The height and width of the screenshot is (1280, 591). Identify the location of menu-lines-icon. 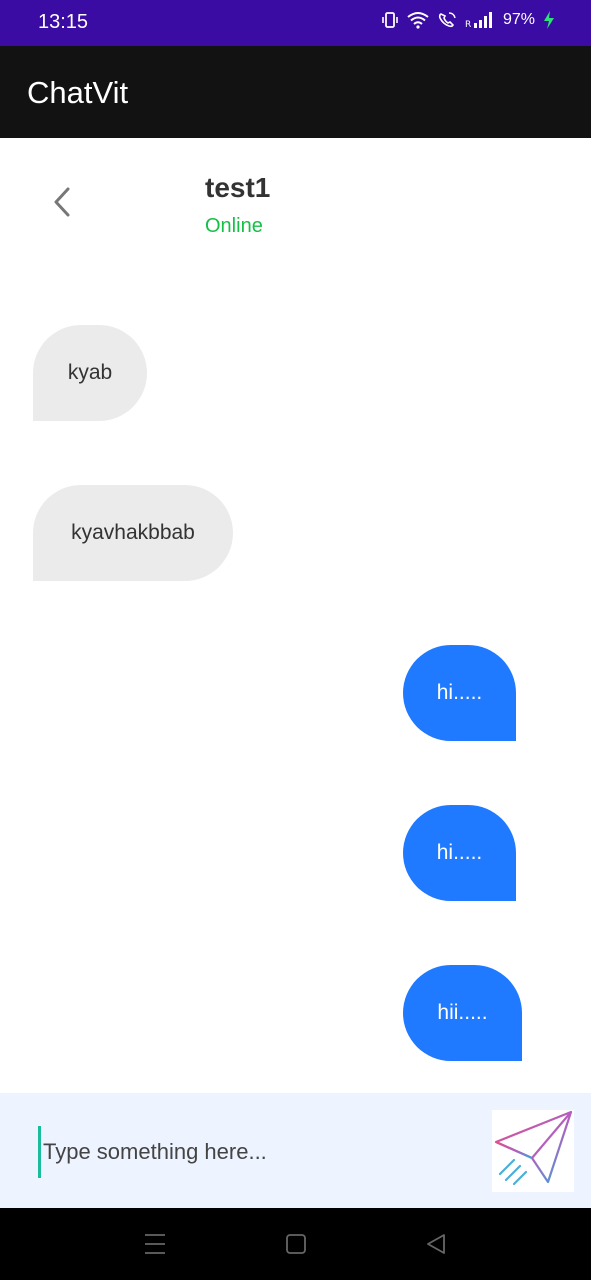
(155, 1244).